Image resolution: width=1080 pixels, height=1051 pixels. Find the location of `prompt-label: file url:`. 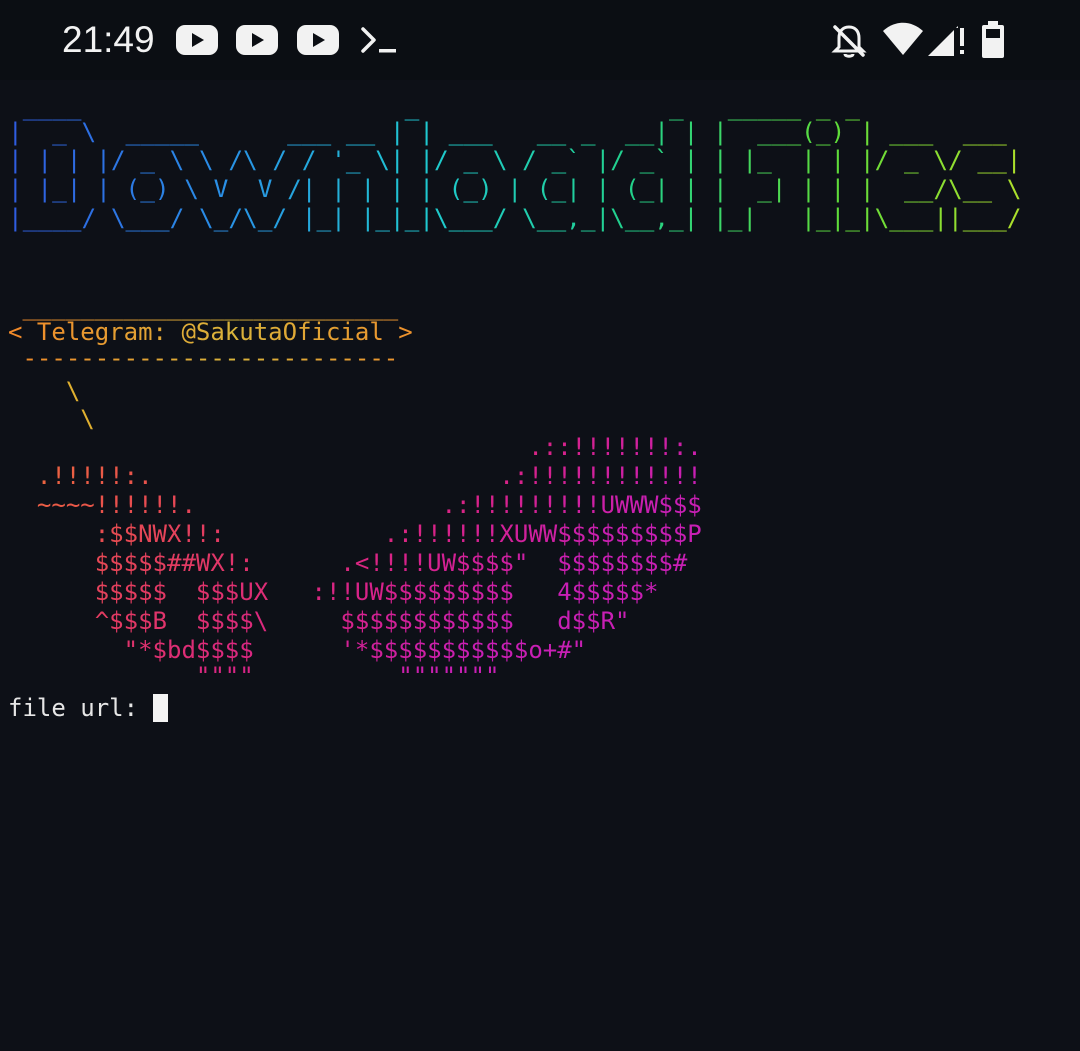

prompt-label: file url: is located at coordinates (80, 708).